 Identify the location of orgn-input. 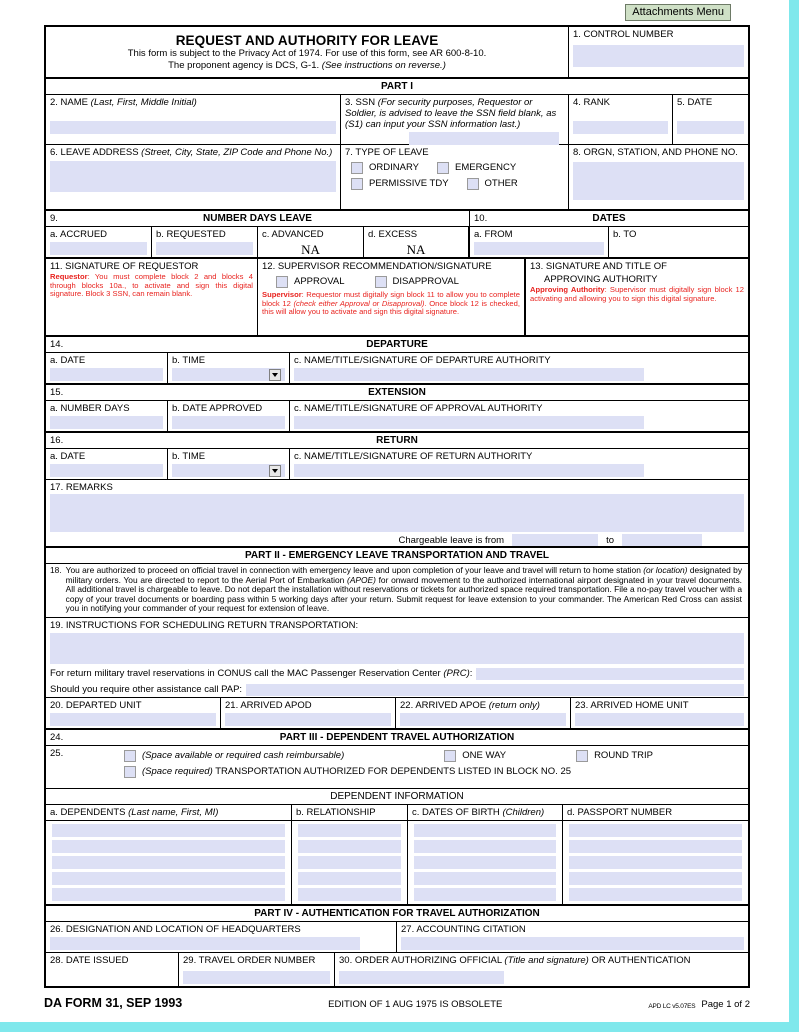
(658, 181).